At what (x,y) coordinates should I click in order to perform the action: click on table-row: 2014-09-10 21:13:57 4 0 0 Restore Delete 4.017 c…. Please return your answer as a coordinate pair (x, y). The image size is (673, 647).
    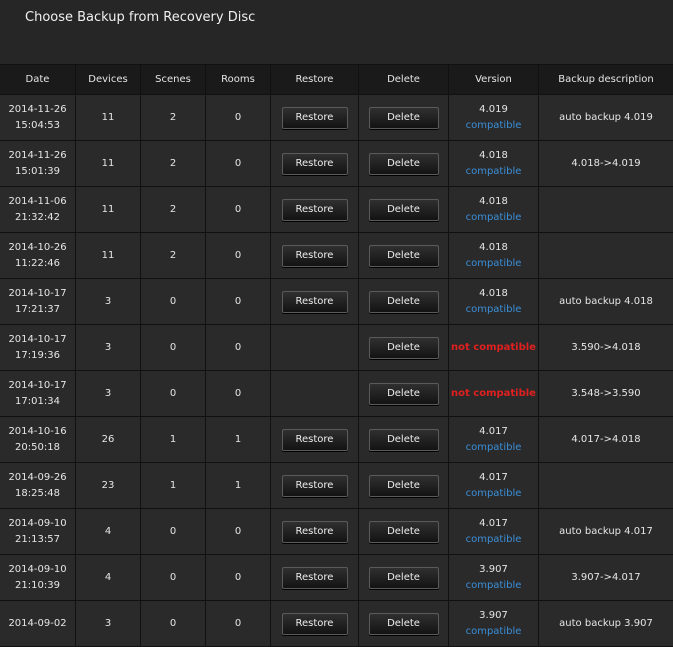
    Looking at the image, I should click on (336, 532).